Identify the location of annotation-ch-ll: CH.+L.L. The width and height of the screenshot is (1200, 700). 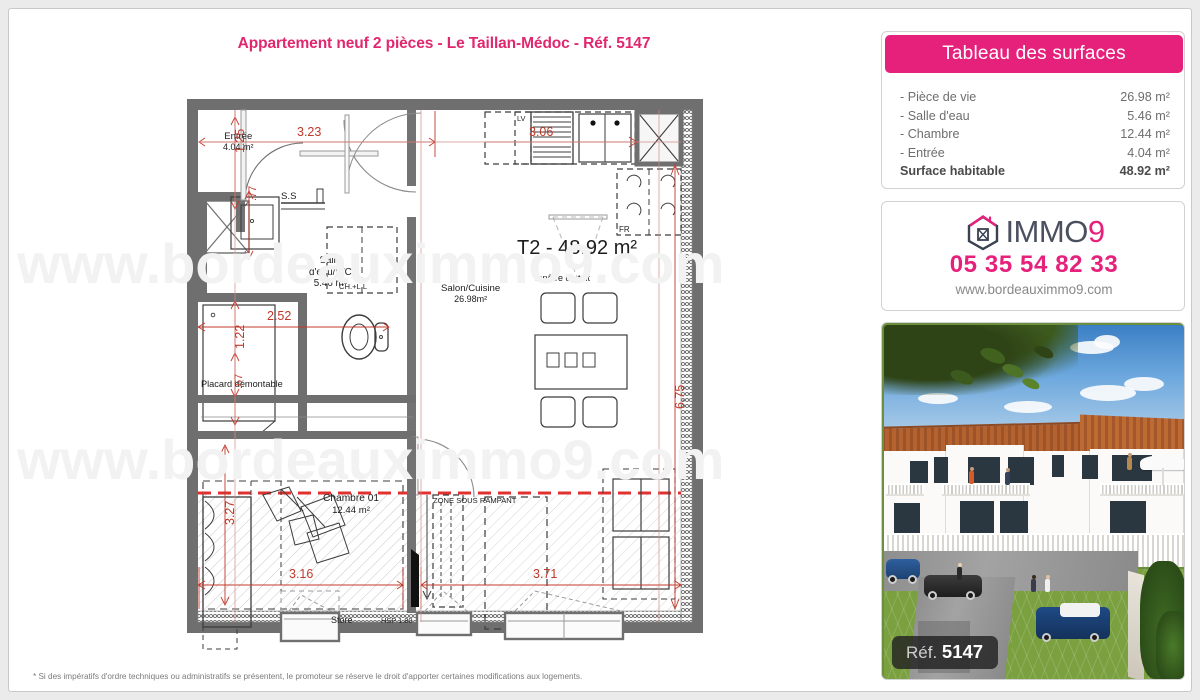
(353, 286).